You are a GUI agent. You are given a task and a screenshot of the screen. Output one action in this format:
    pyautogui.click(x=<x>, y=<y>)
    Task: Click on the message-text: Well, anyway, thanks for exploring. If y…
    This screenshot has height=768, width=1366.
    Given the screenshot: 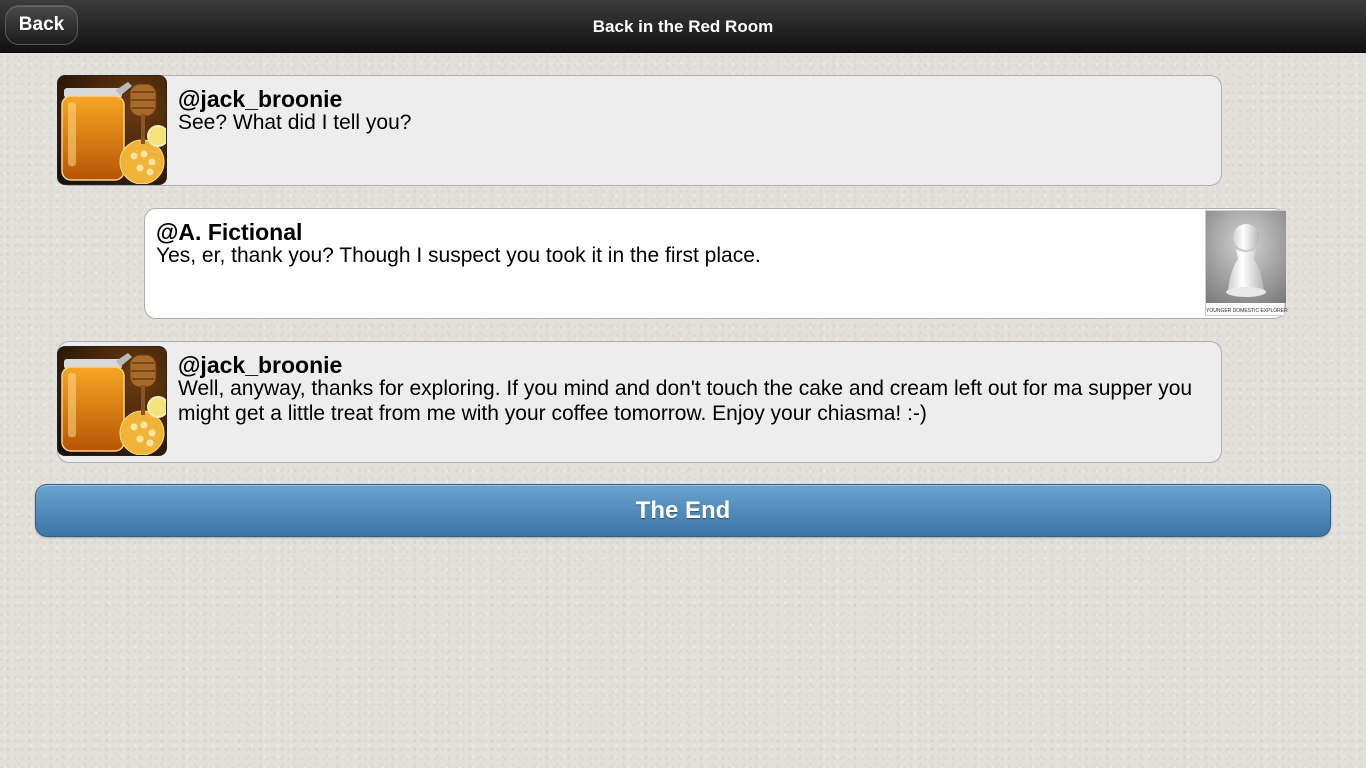 What is the action you would take?
    pyautogui.click(x=685, y=401)
    